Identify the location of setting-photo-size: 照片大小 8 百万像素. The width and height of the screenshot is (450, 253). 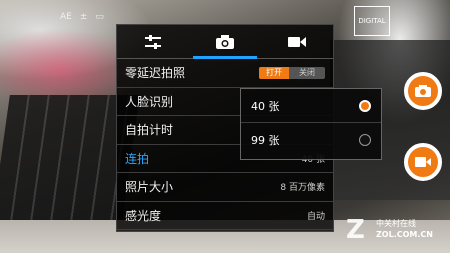
(225, 187).